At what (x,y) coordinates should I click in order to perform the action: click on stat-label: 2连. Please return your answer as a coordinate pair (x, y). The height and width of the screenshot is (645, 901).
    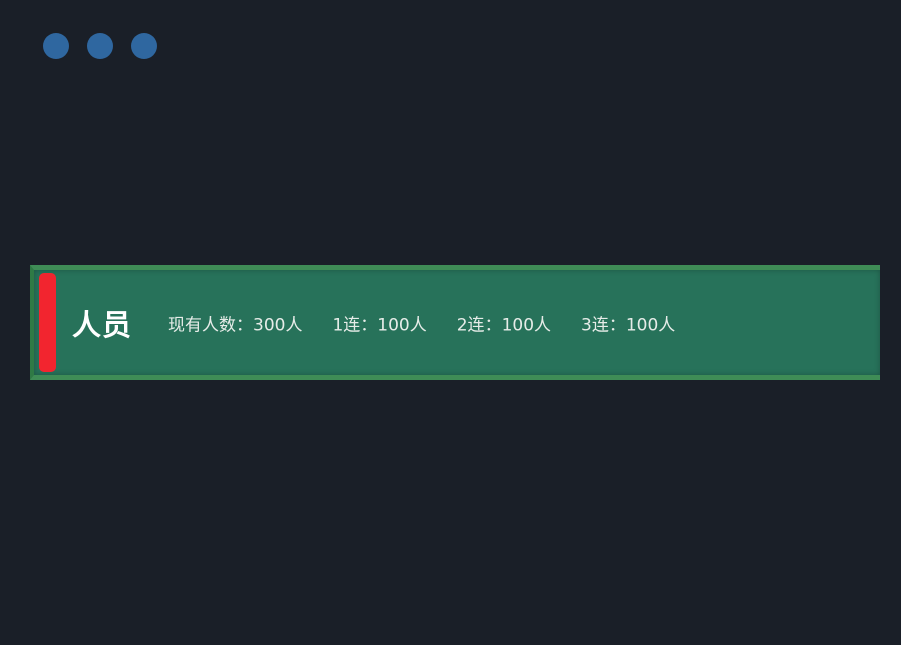
    Looking at the image, I should click on (470, 325).